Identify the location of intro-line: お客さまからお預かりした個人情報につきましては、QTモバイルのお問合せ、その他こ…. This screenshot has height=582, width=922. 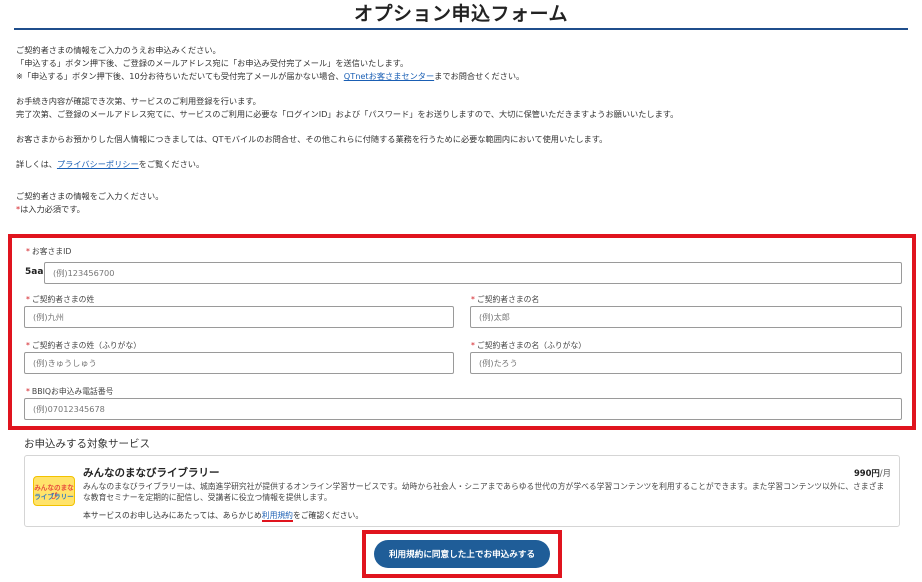
(312, 139).